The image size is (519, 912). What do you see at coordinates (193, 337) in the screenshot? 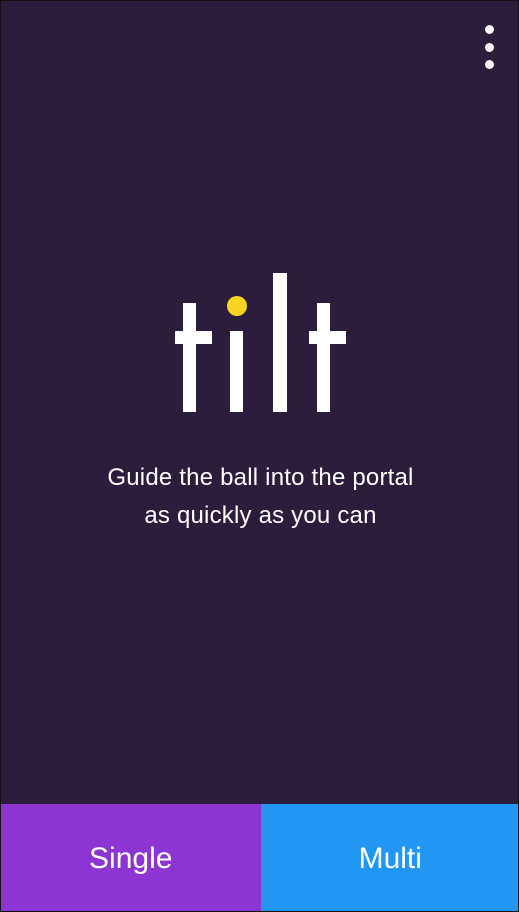
I see `logo-letter-t1-bar` at bounding box center [193, 337].